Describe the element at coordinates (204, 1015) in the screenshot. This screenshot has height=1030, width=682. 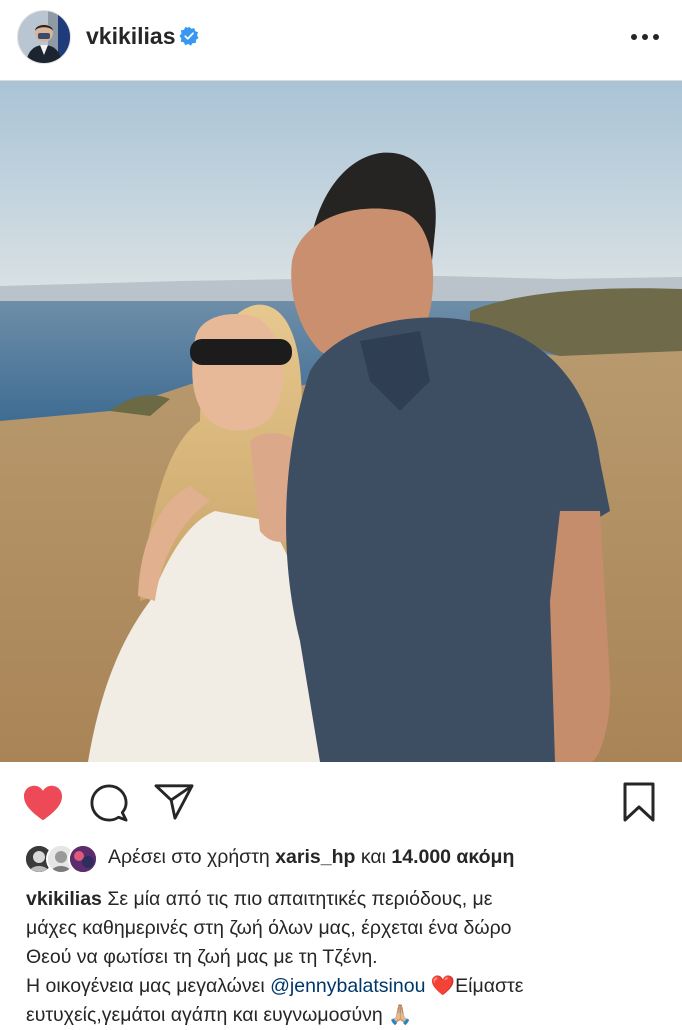
I see `caption-text: ευτυχείς,γεμάτοι αγάπη και ευγνωμοσύνη` at that location.